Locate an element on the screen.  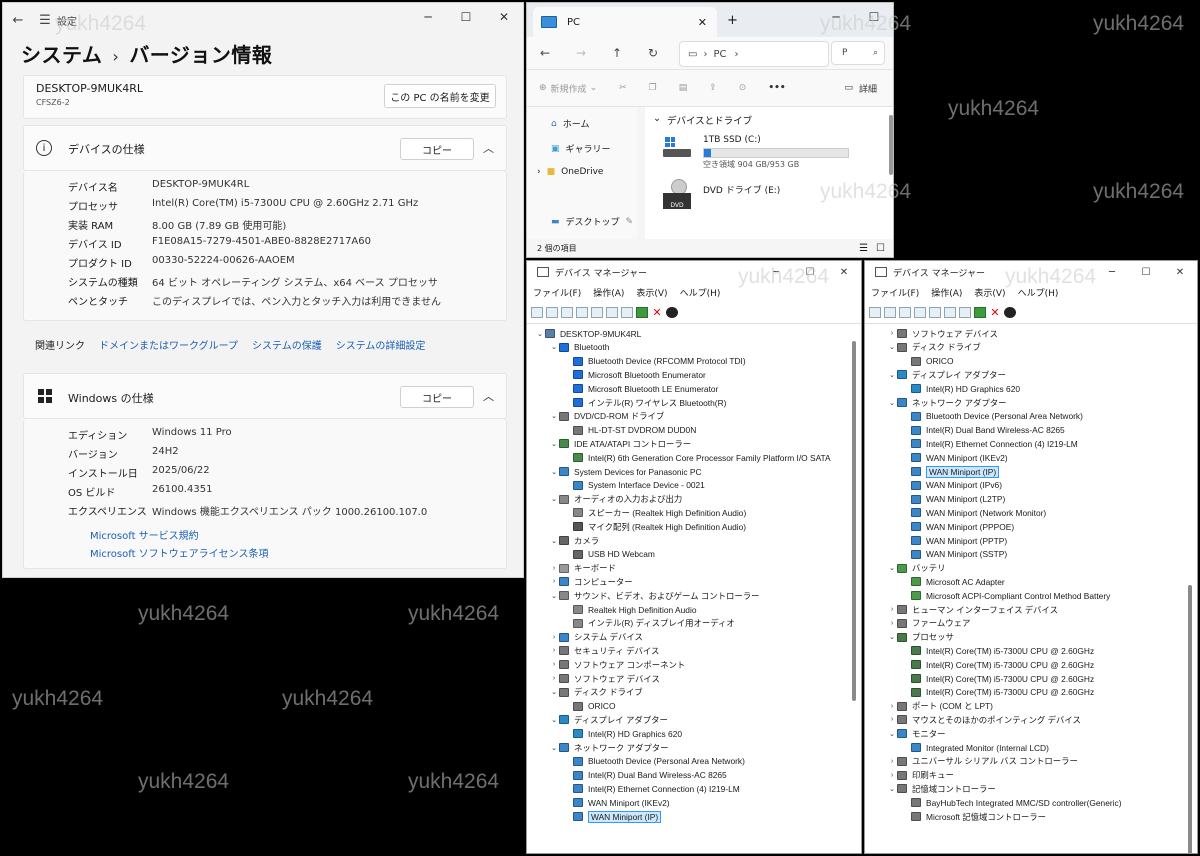
new-tab-icon: + is located at coordinates (732, 20).